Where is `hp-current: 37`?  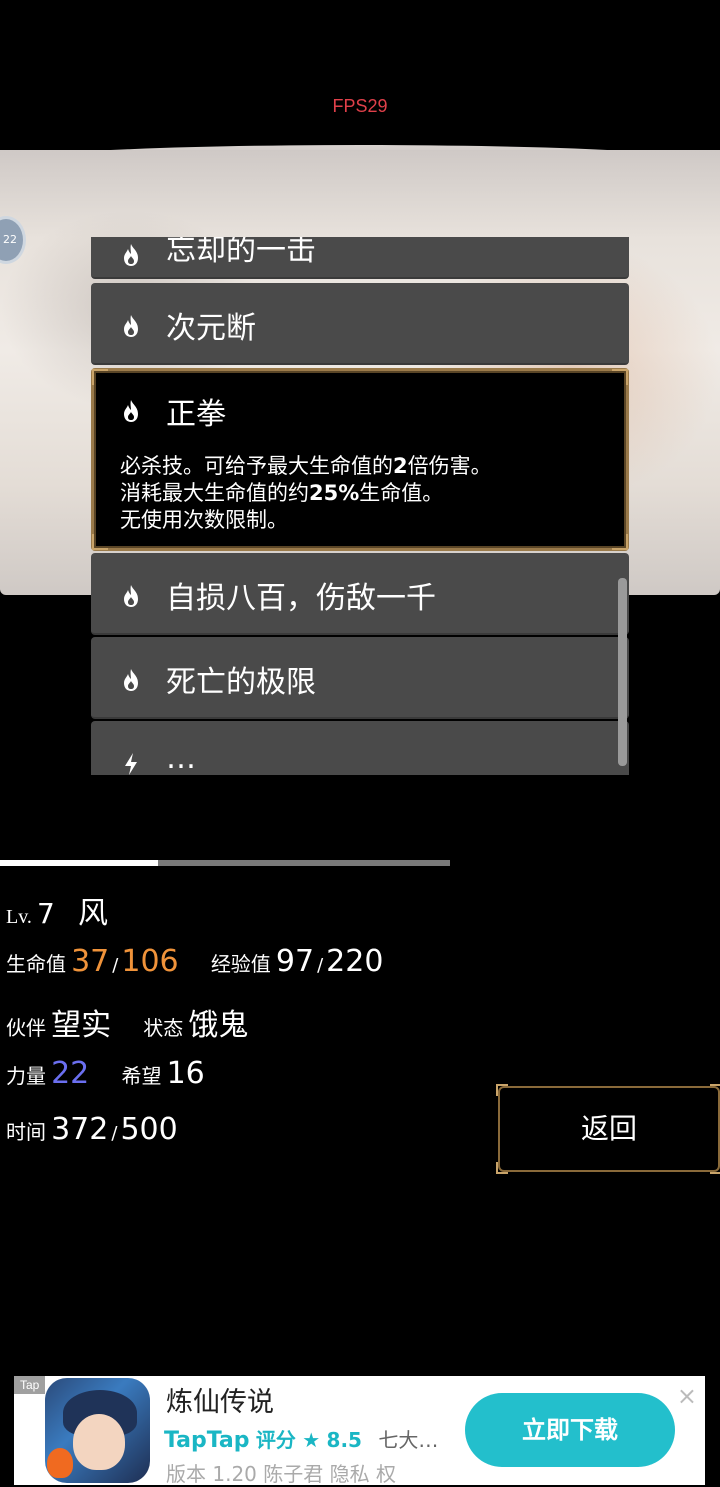 hp-current: 37 is located at coordinates (90, 961).